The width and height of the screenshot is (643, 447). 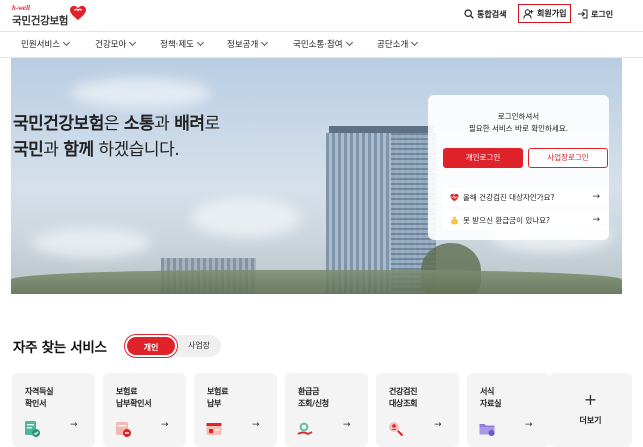 I want to click on user-add-icon, so click(x=528, y=13).